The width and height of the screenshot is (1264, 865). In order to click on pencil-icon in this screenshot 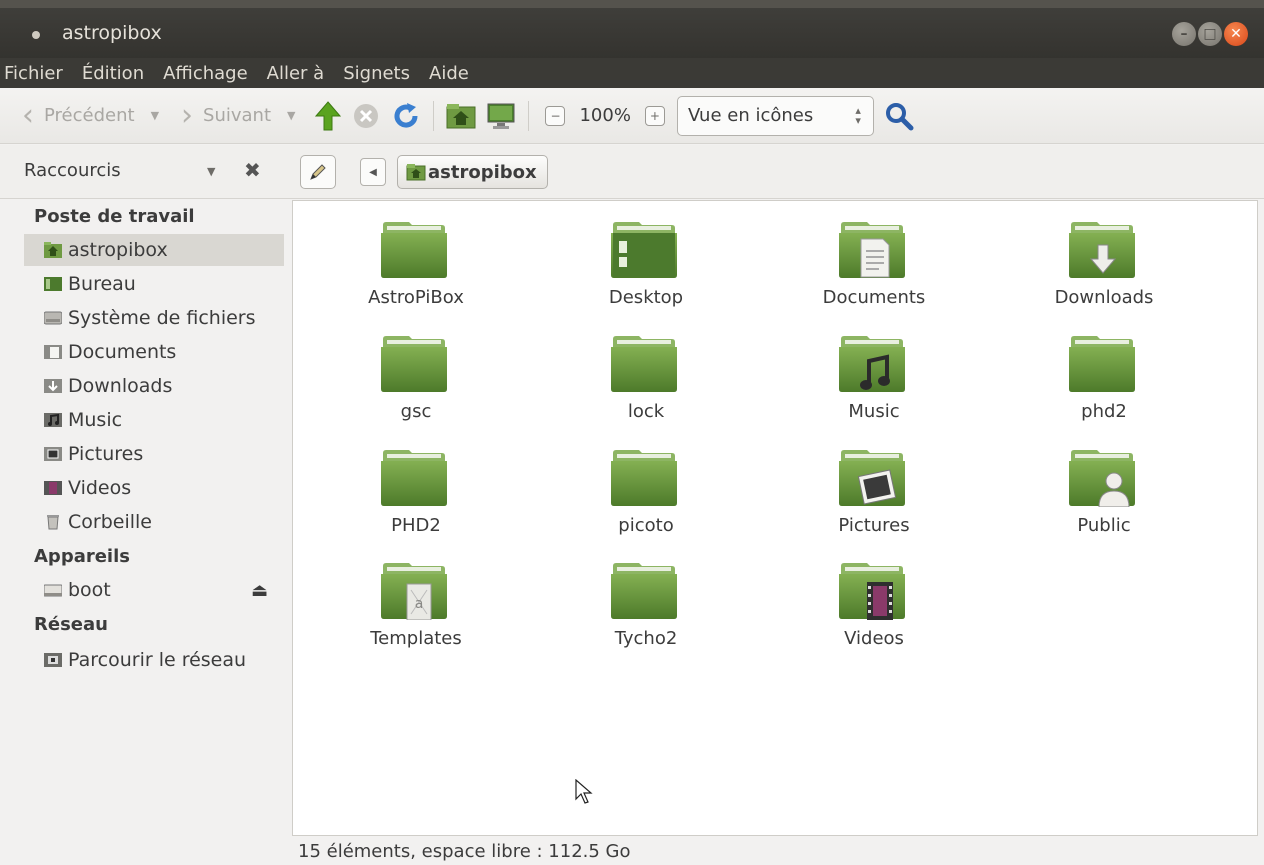, I will do `click(318, 172)`.